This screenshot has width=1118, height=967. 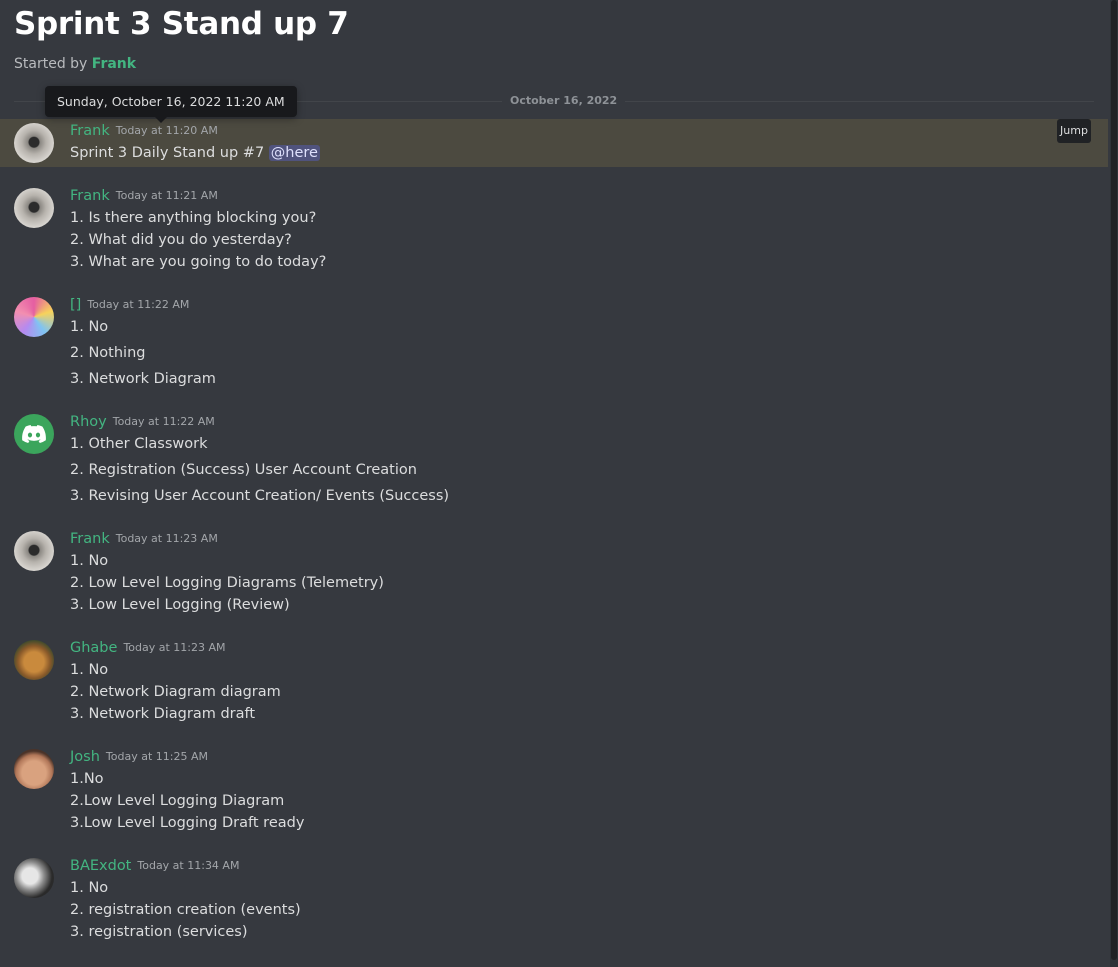 What do you see at coordinates (198, 262) in the screenshot?
I see `message-line: 3. What are you going to do today?` at bounding box center [198, 262].